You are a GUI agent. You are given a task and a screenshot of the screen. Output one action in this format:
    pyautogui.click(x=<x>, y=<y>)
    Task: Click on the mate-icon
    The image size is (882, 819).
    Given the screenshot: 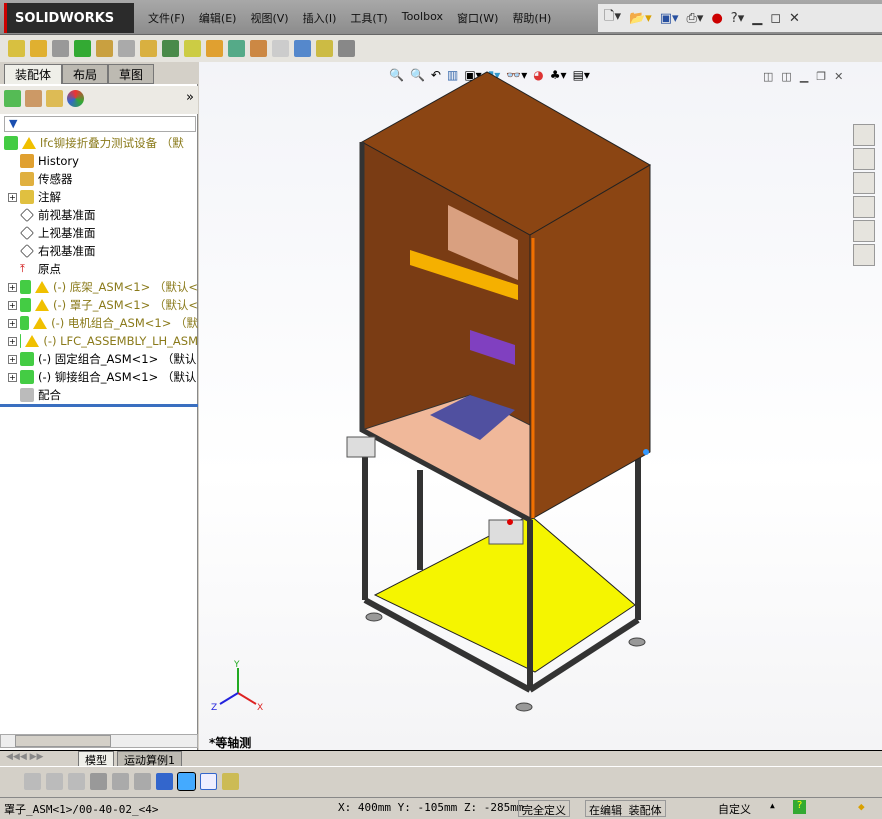 What is the action you would take?
    pyautogui.click(x=60, y=48)
    